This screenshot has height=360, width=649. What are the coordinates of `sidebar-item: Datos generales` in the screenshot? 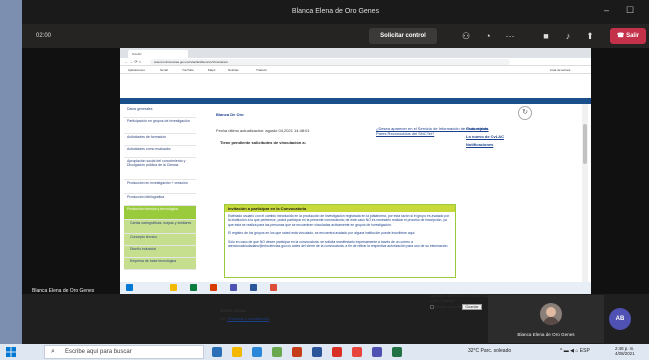 It's located at (160, 112).